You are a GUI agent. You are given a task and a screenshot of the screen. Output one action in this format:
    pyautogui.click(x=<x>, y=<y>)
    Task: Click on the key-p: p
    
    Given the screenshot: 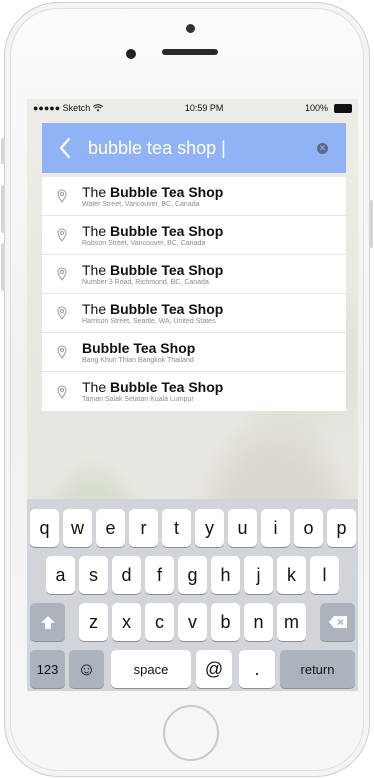 What is the action you would take?
    pyautogui.click(x=341, y=528)
    